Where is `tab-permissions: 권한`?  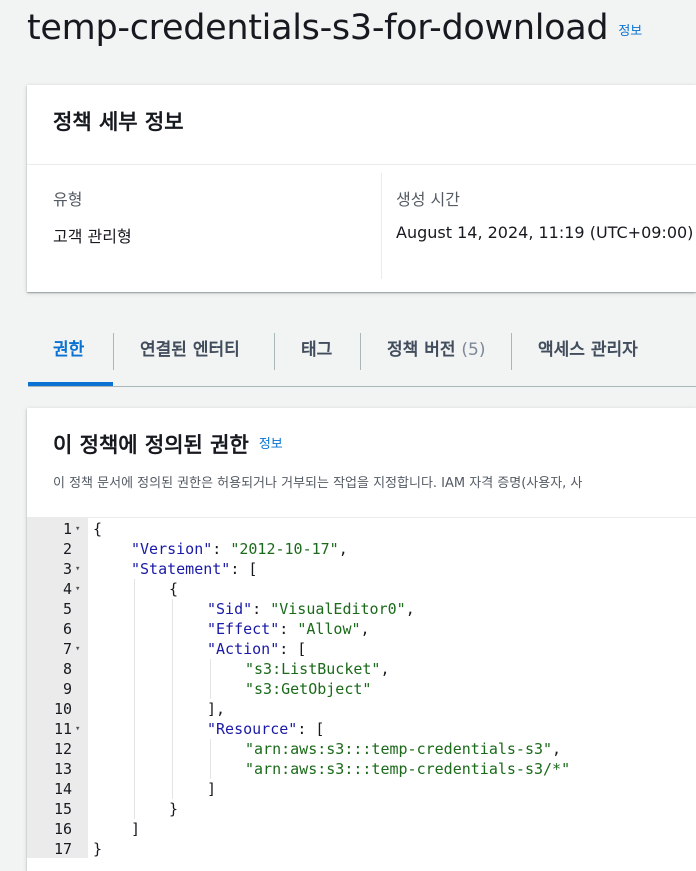
tab-permissions: 권한 is located at coordinates (68, 351).